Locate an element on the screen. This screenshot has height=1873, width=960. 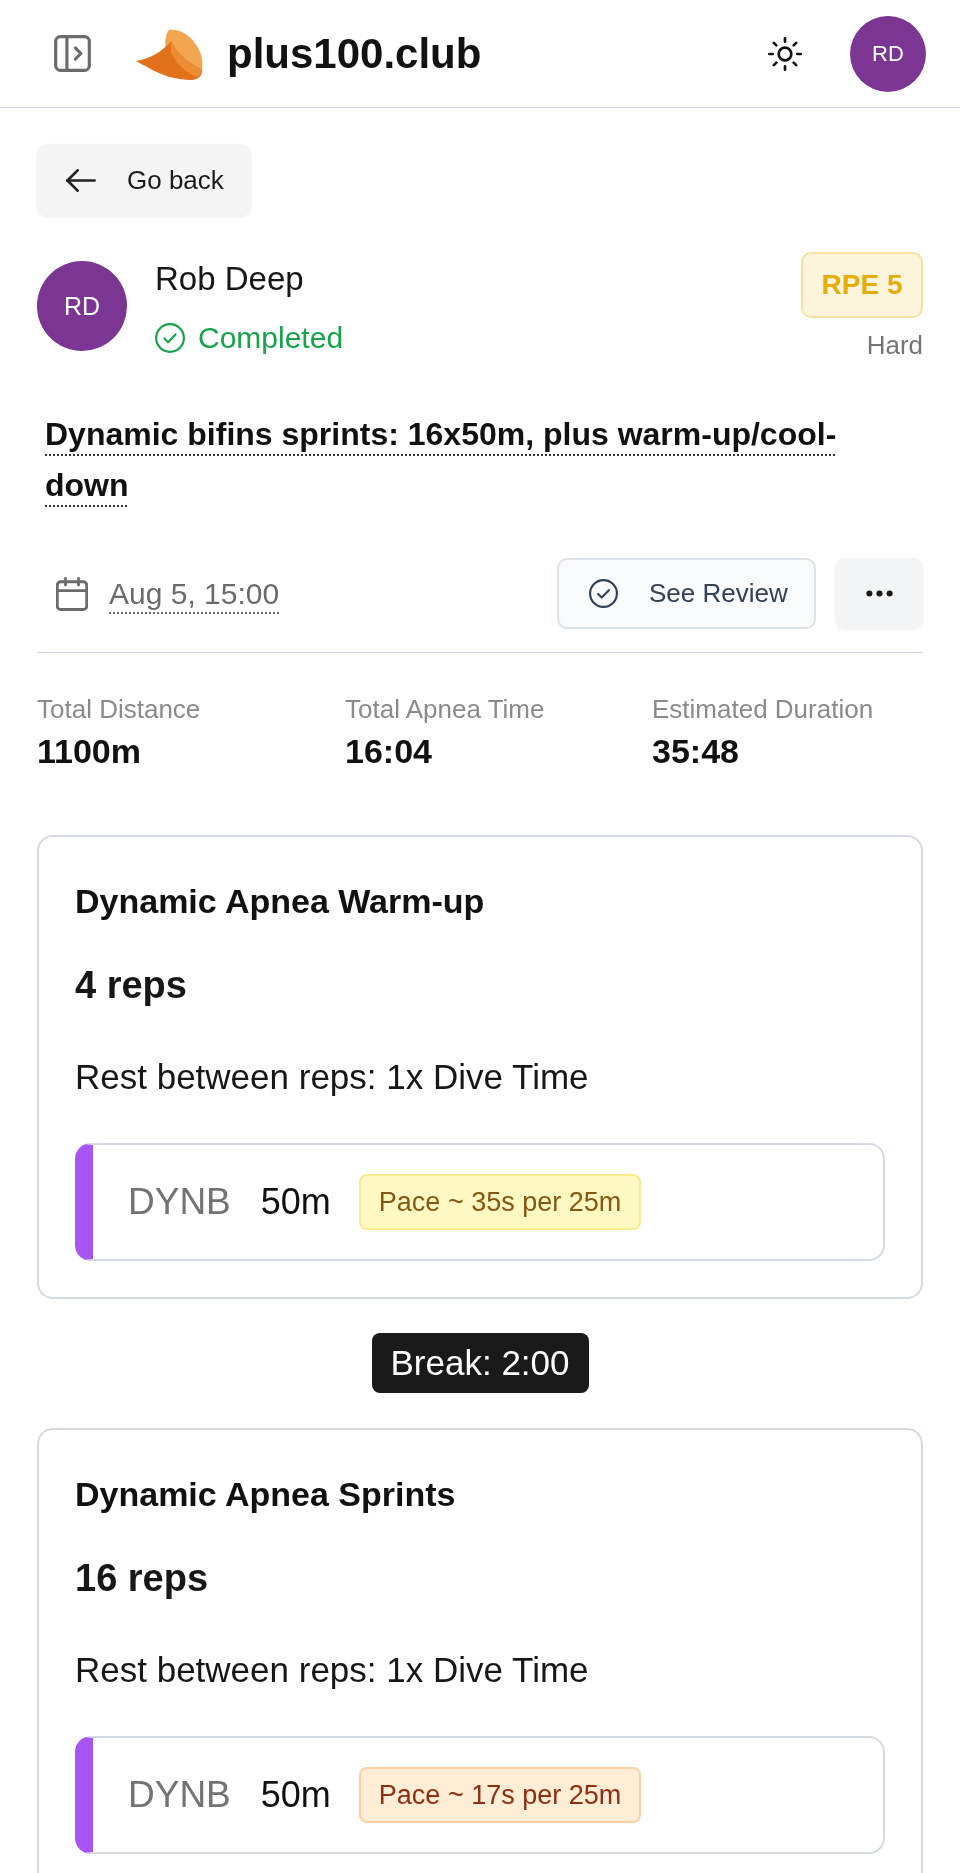
sun-icon is located at coordinates (785, 53).